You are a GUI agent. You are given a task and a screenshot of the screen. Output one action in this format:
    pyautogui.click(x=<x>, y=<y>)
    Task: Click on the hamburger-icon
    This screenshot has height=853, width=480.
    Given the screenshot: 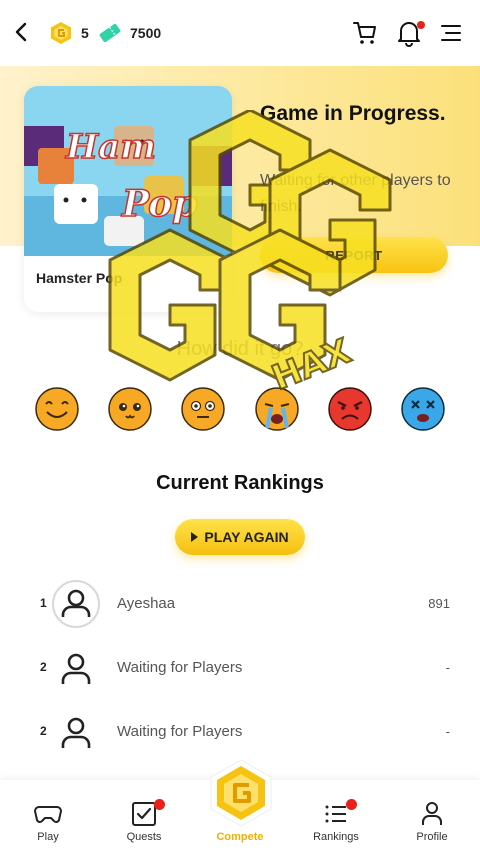 What is the action you would take?
    pyautogui.click(x=451, y=33)
    